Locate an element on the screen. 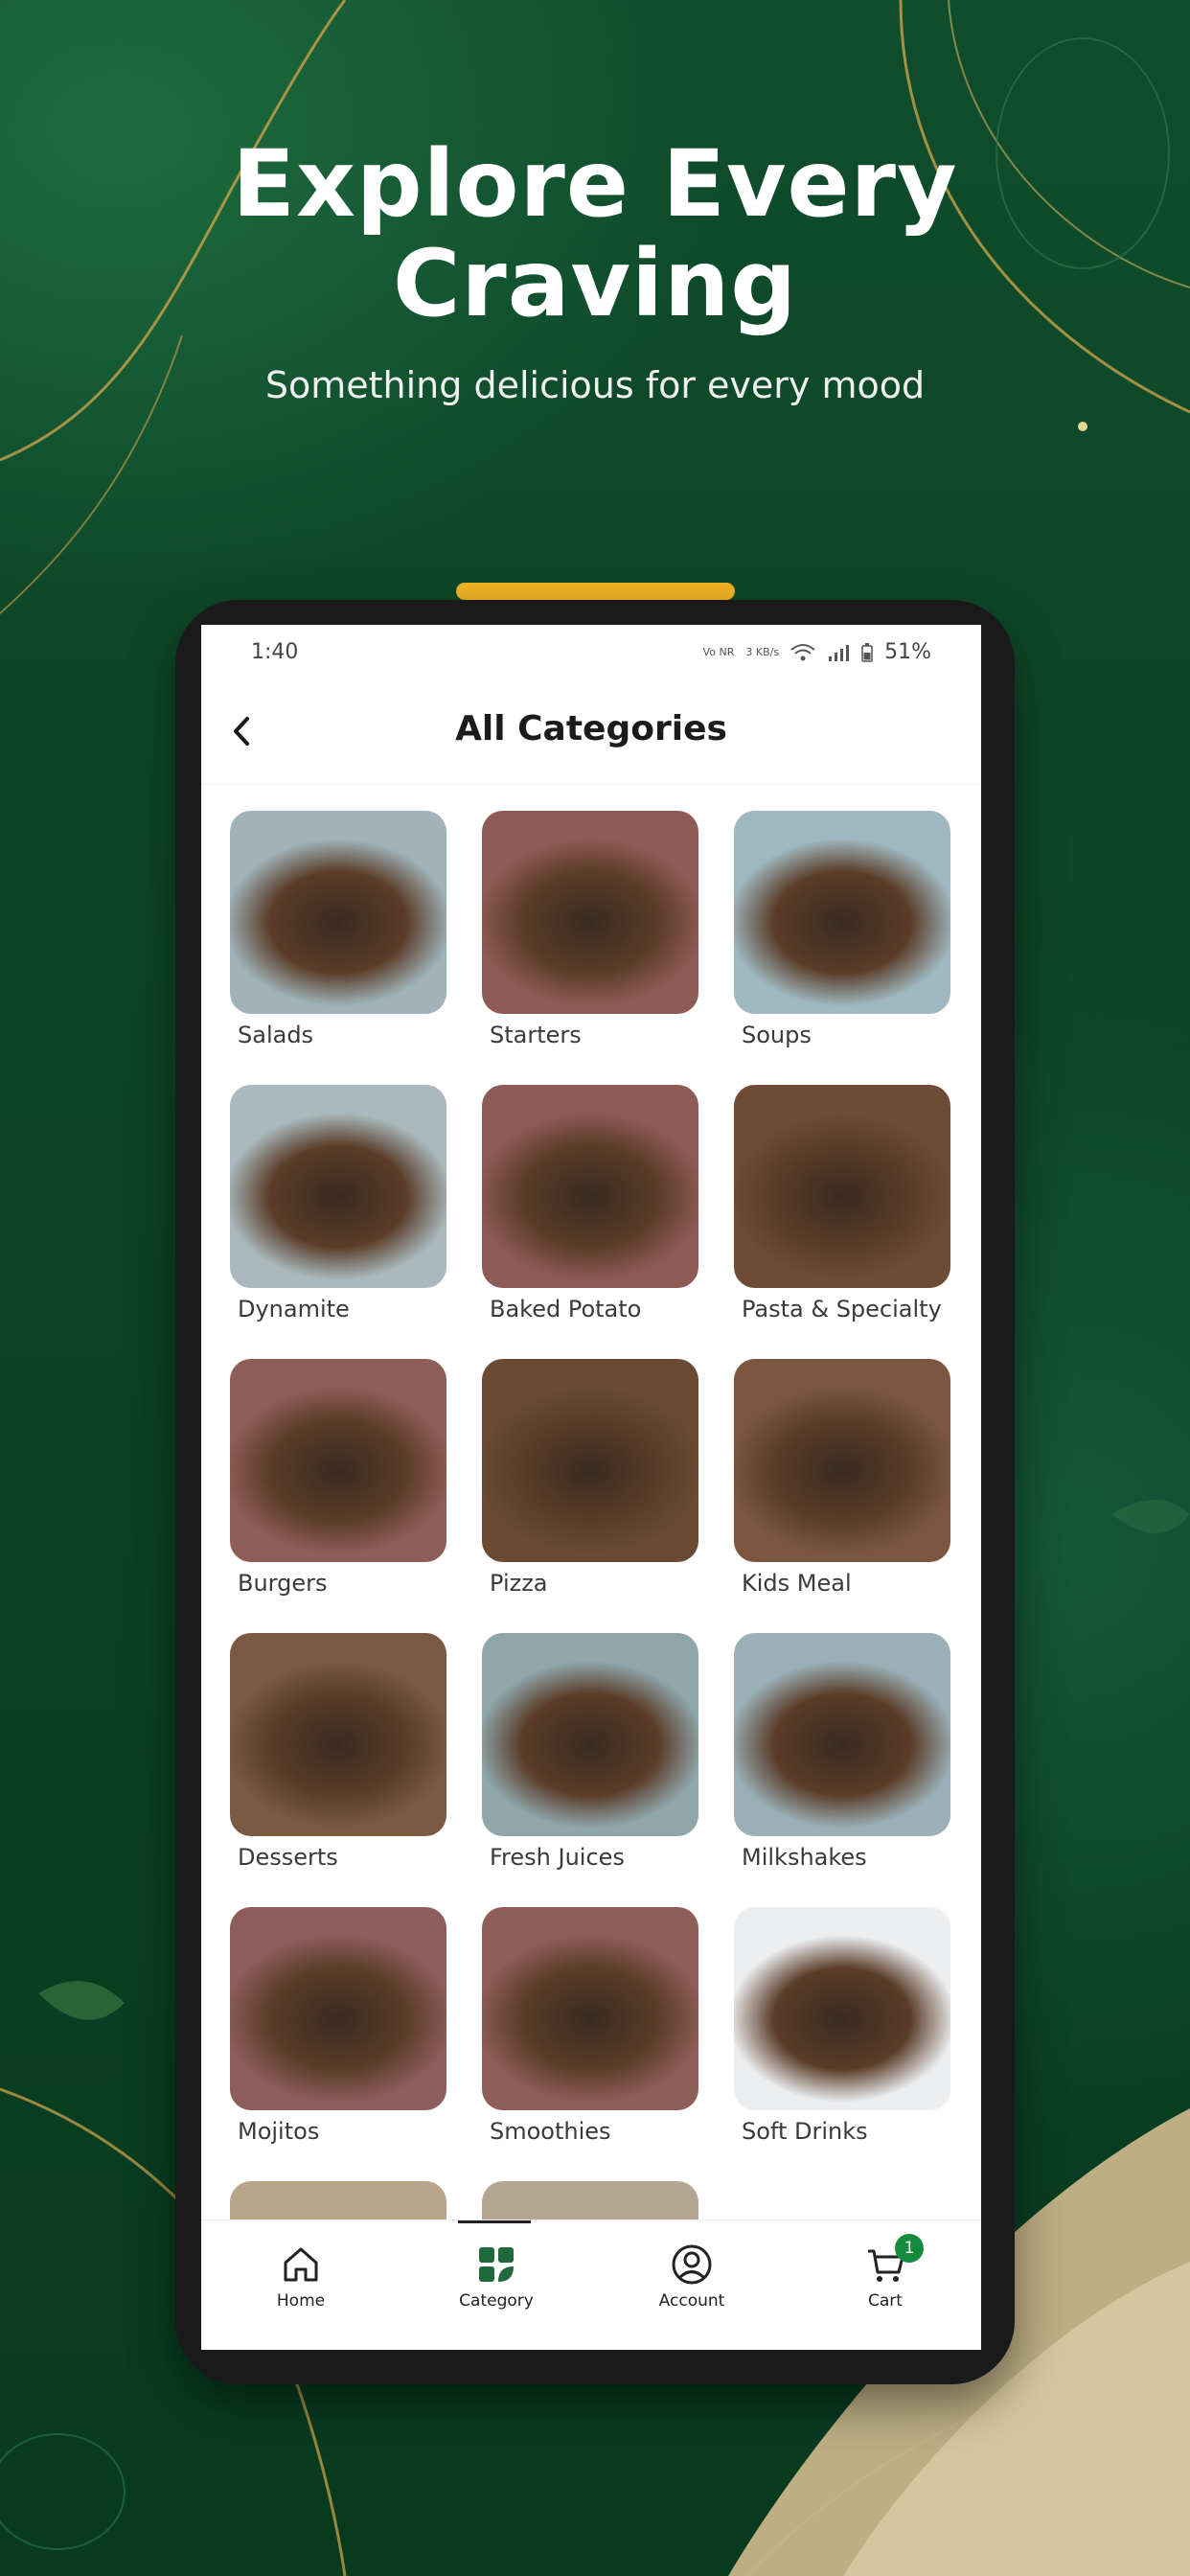 Image resolution: width=1190 pixels, height=2576 pixels. hero-title-line1: Explore Every is located at coordinates (595, 184).